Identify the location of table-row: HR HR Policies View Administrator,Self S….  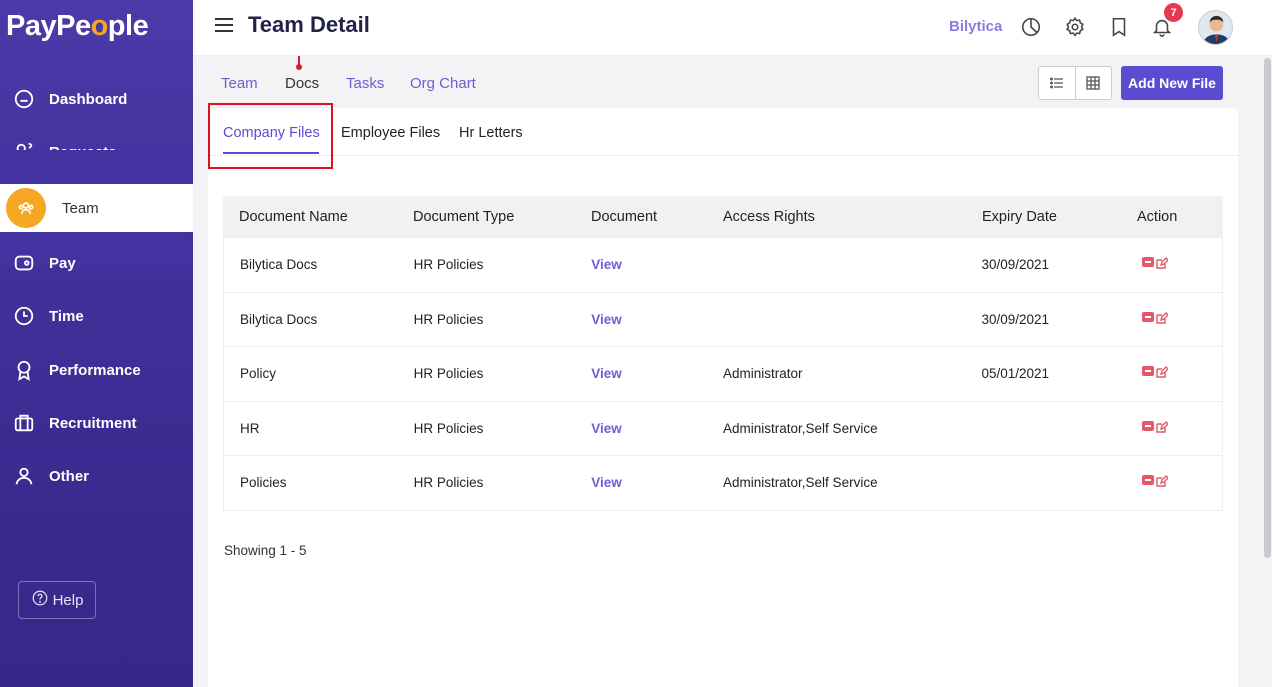
(723, 429).